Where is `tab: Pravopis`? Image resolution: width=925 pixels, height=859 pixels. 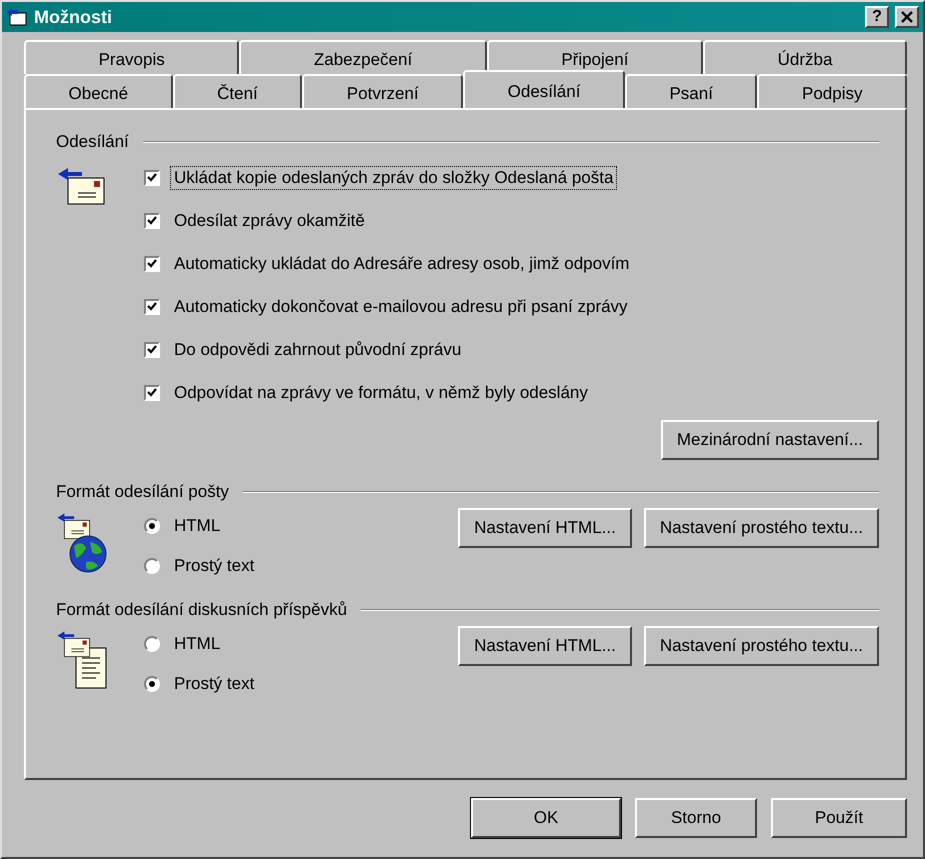
tab: Pravopis is located at coordinates (132, 57).